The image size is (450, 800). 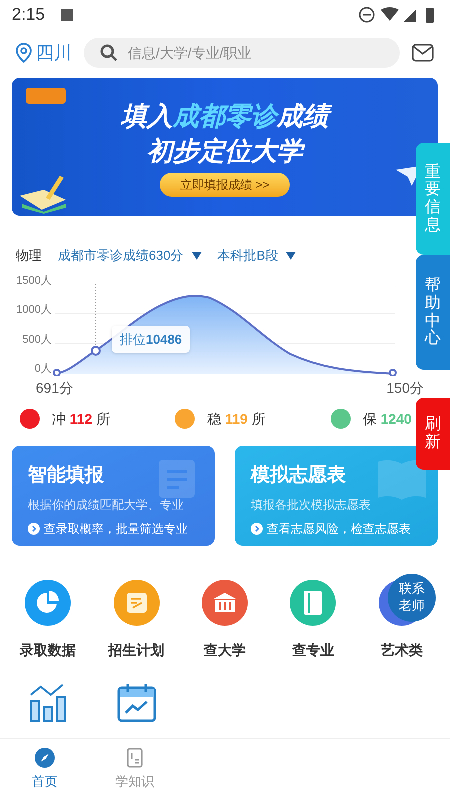 What do you see at coordinates (242, 53) in the screenshot?
I see `search-field: 信息/大学/专业/职业` at bounding box center [242, 53].